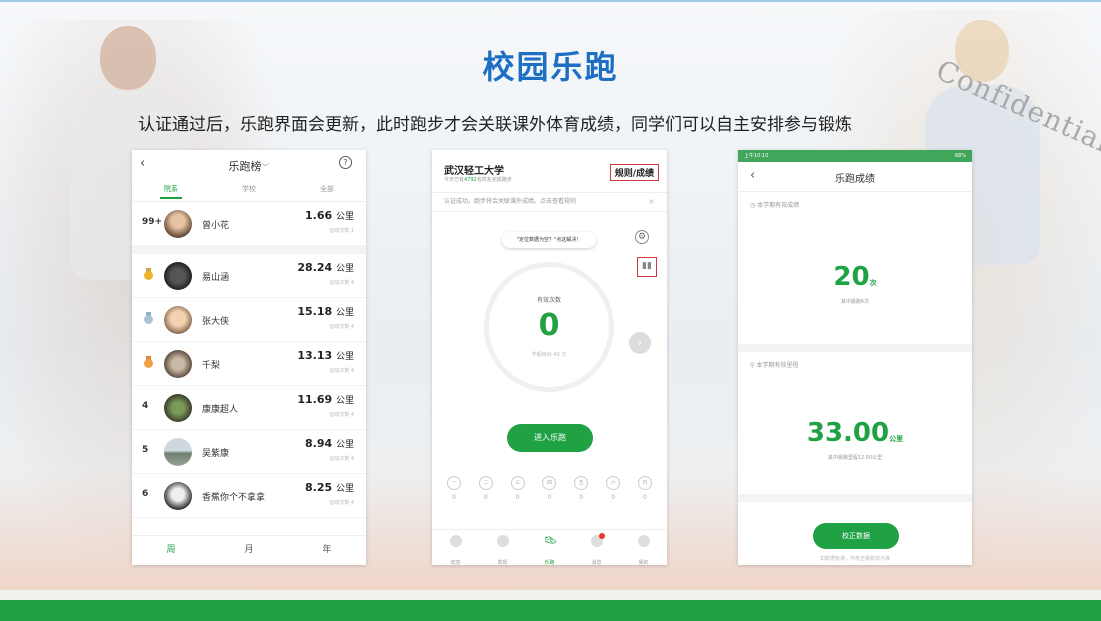 This screenshot has width=1101, height=621. What do you see at coordinates (647, 267) in the screenshot?
I see `bar-chart-icon: ▮▮` at bounding box center [647, 267].